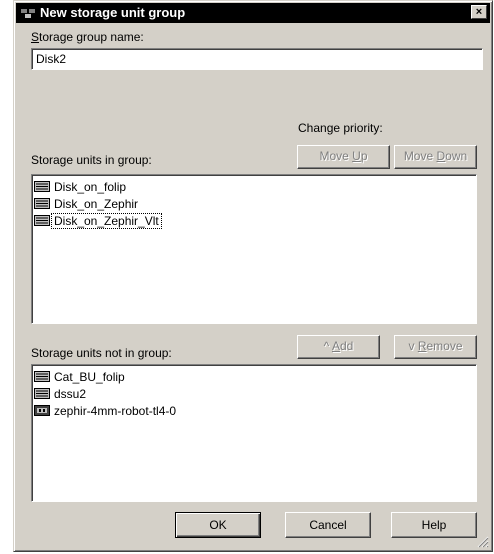  Describe the element at coordinates (254, 220) in the screenshot. I see `list-item: Disk_on_Zephir_Vlt` at that location.